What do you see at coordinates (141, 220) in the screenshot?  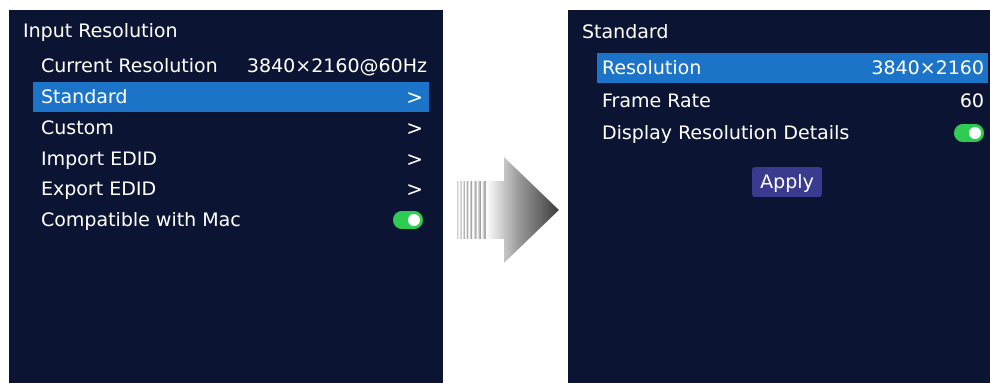 I see `menu-item-label: Compatible with Mac` at bounding box center [141, 220].